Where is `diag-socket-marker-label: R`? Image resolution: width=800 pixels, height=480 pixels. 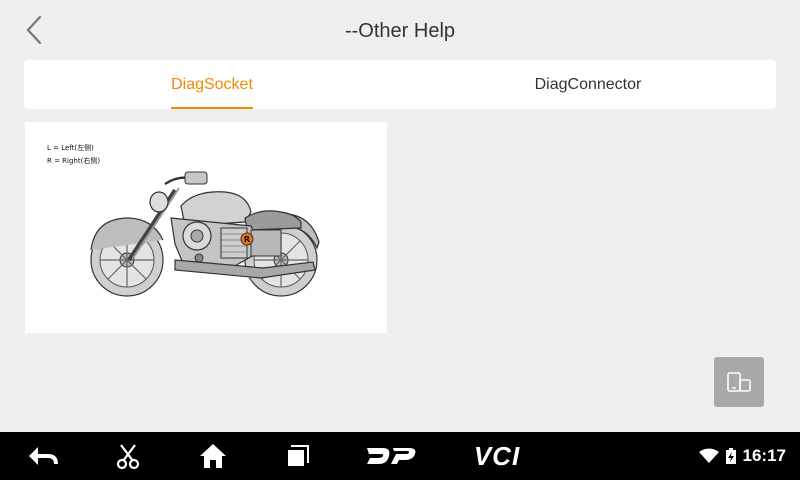
diag-socket-marker-label: R is located at coordinates (247, 239).